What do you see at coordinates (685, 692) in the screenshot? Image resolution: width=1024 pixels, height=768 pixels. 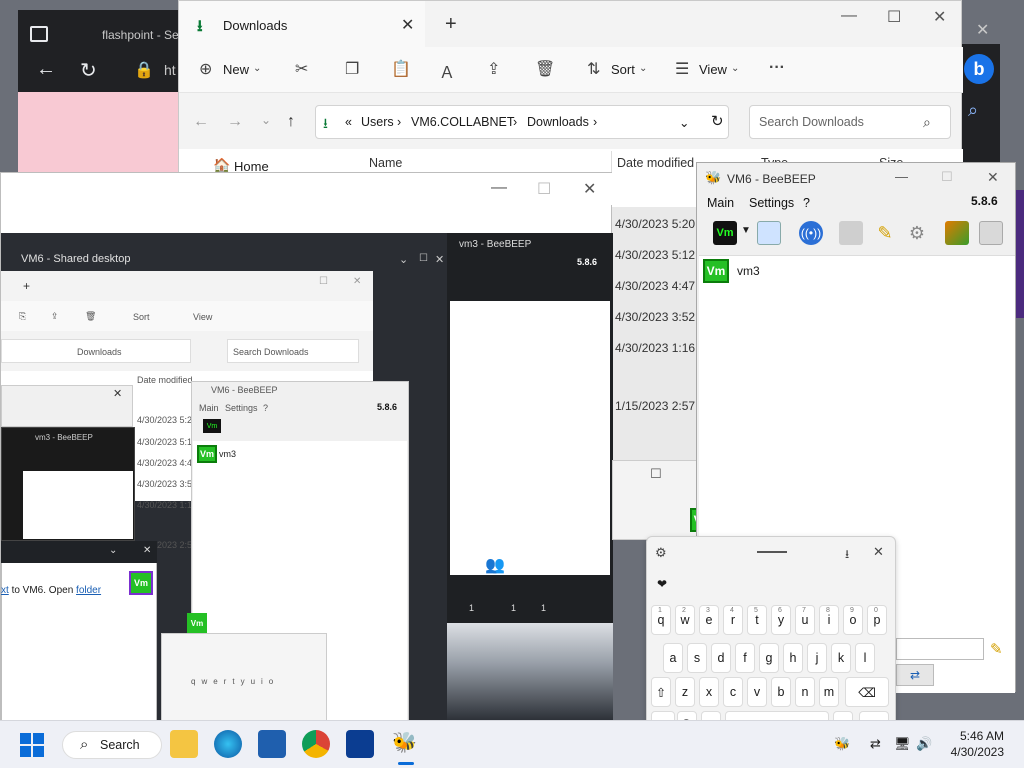 I see `key-z: z` at bounding box center [685, 692].